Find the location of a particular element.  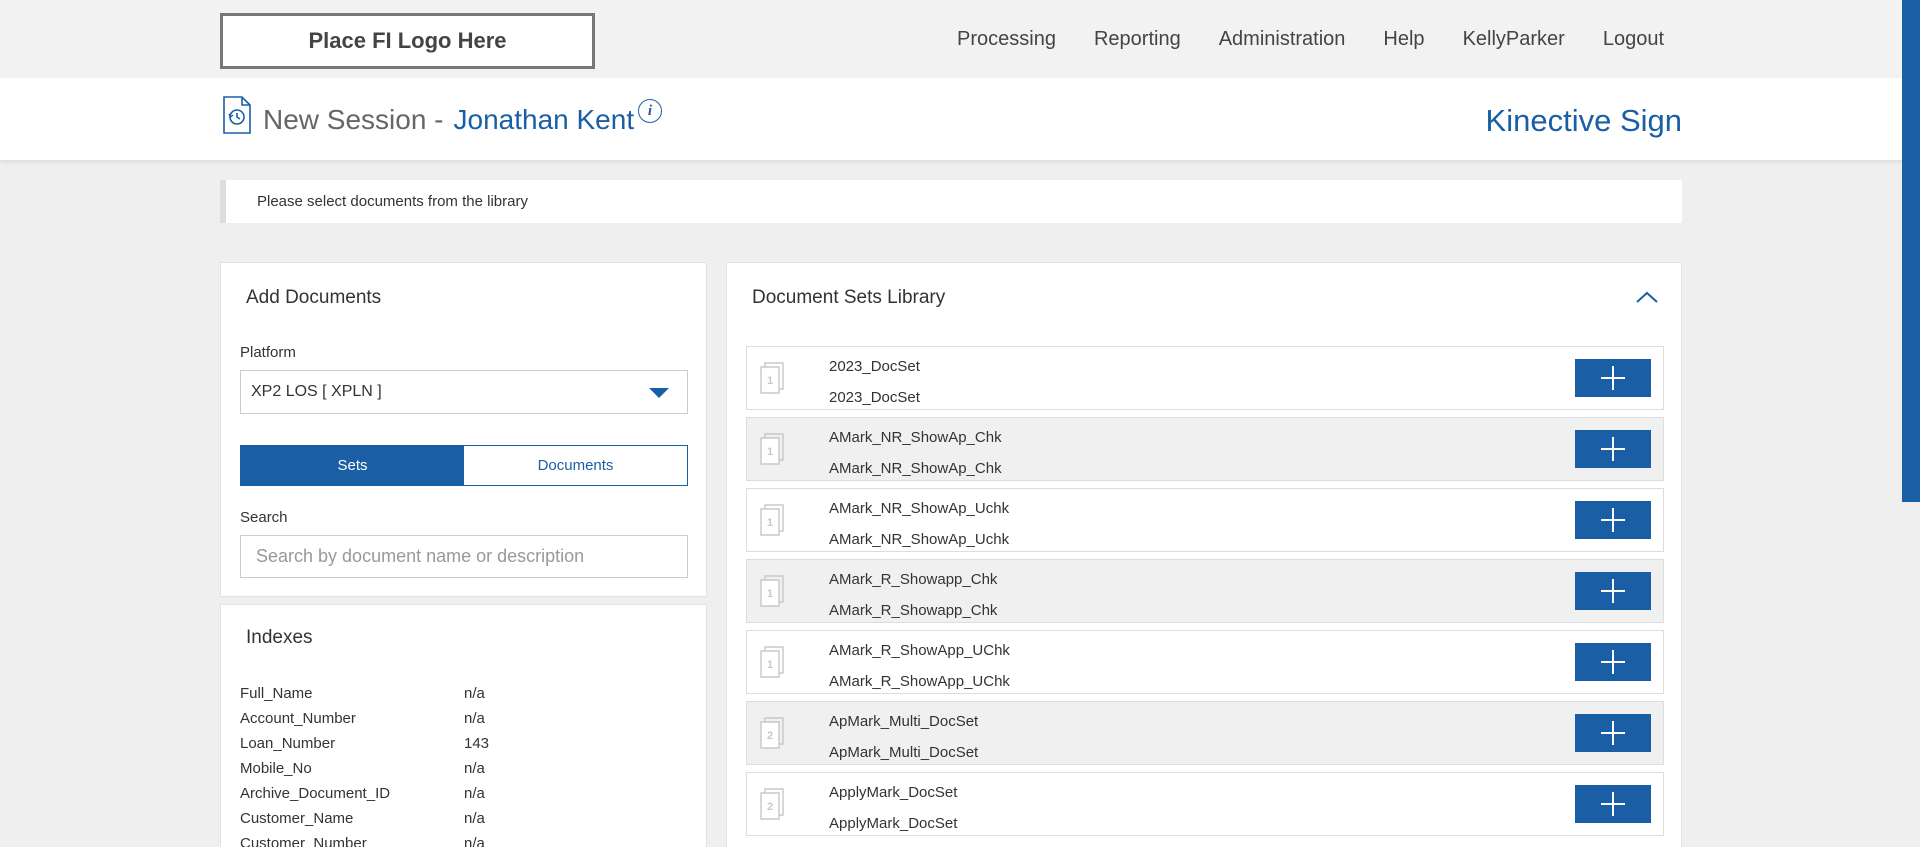

document-set-row: 1 AMark_R_Showapp_Chk AMark_R_Showapp_Chk is located at coordinates (1205, 591).